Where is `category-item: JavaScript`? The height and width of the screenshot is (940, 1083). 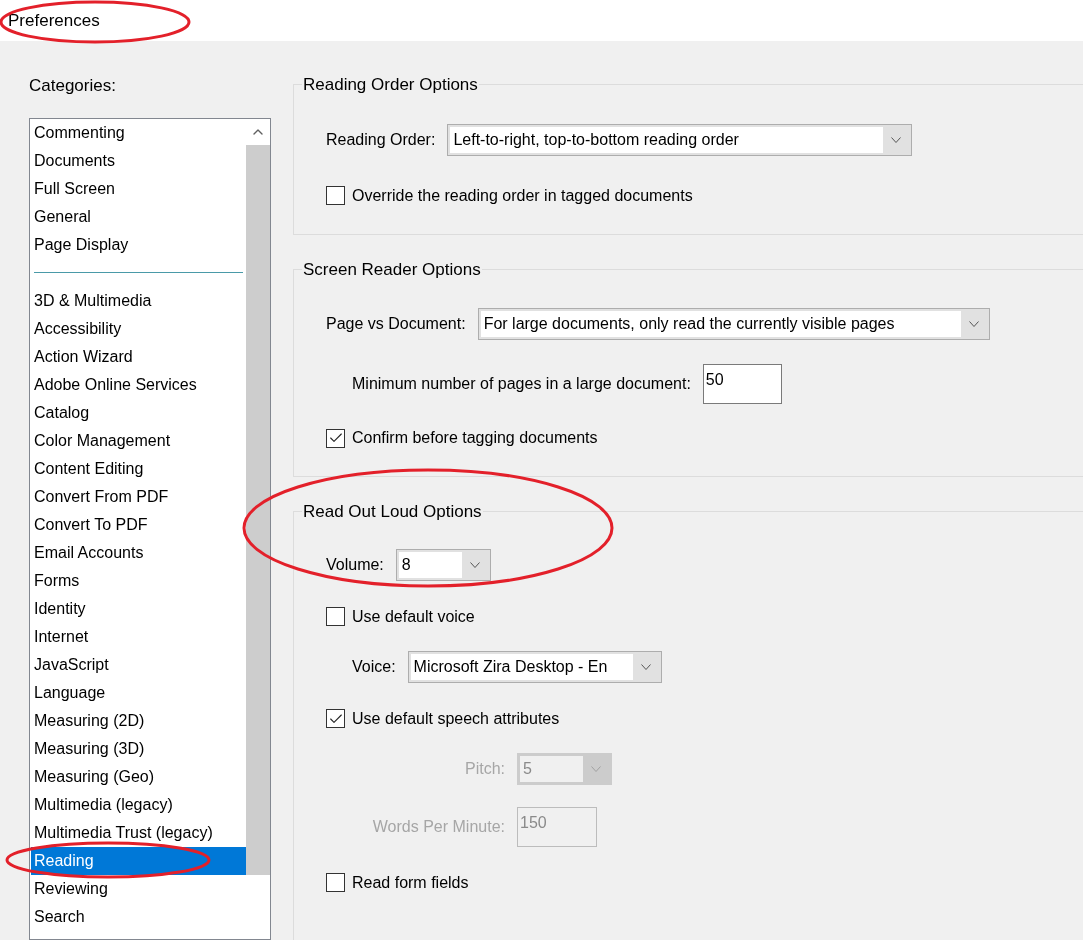
category-item: JavaScript is located at coordinates (138, 664).